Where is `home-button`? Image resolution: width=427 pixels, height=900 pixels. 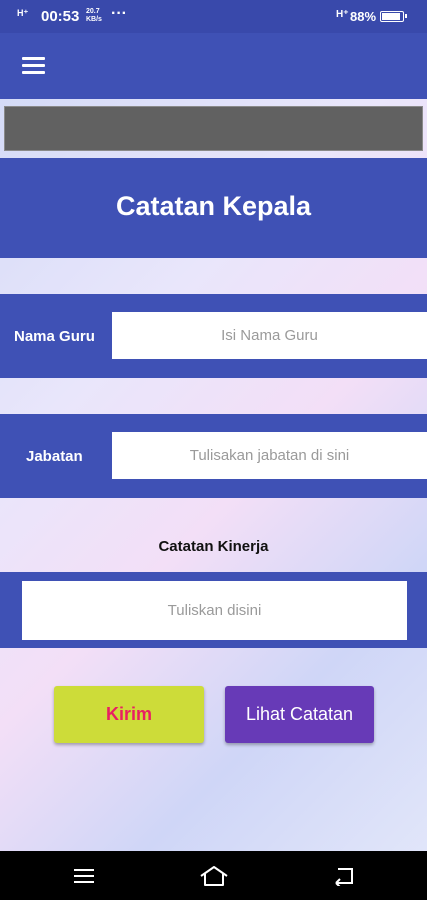
home-button is located at coordinates (214, 875).